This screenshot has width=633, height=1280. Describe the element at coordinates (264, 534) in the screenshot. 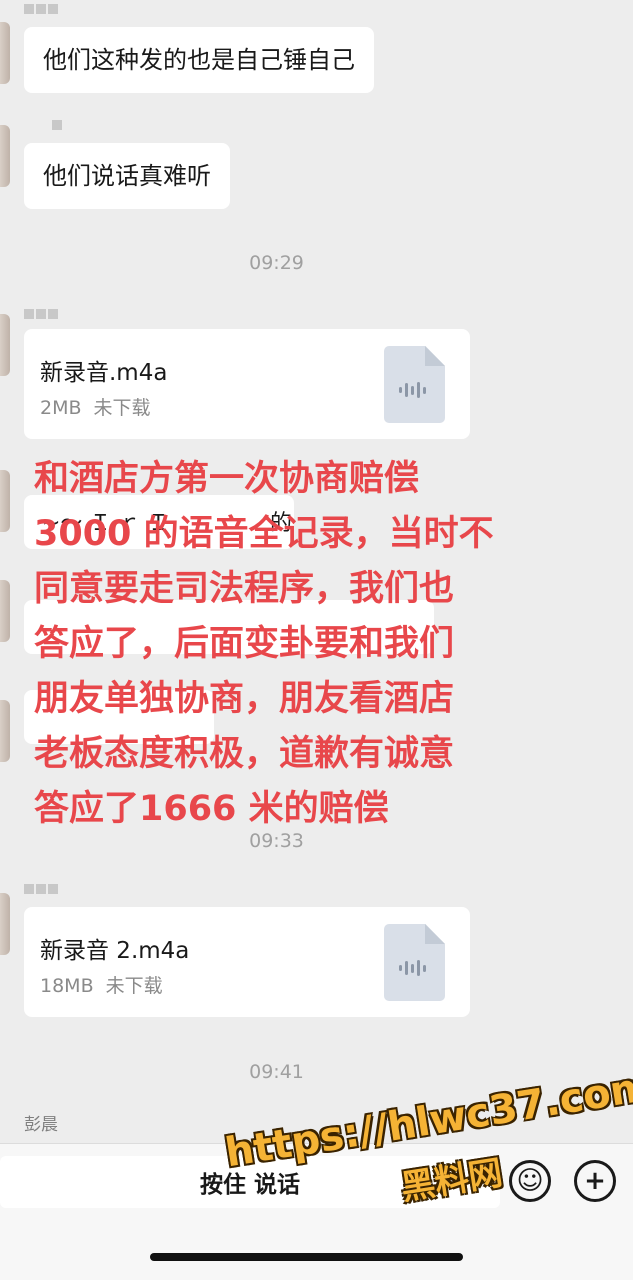

I see `overlay-line: 3000 的语音全记录，当时不` at that location.